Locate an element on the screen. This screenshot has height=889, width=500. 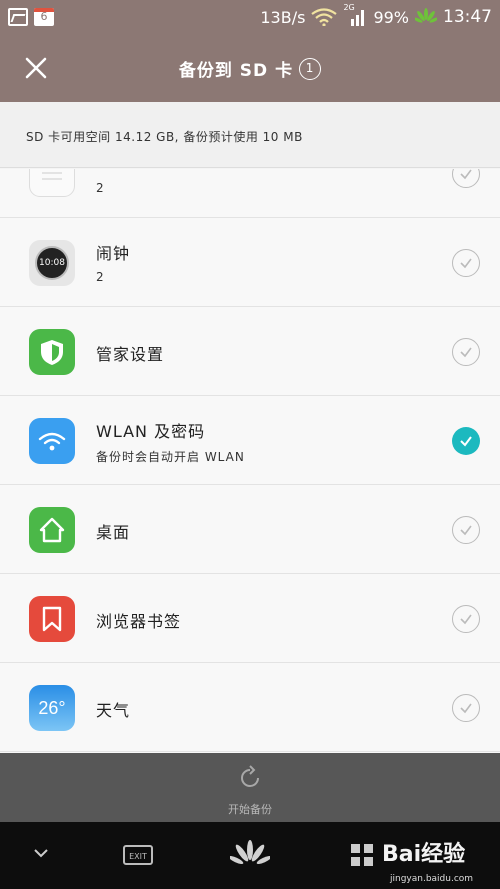
chevron-down-icon is located at coordinates (41, 853).